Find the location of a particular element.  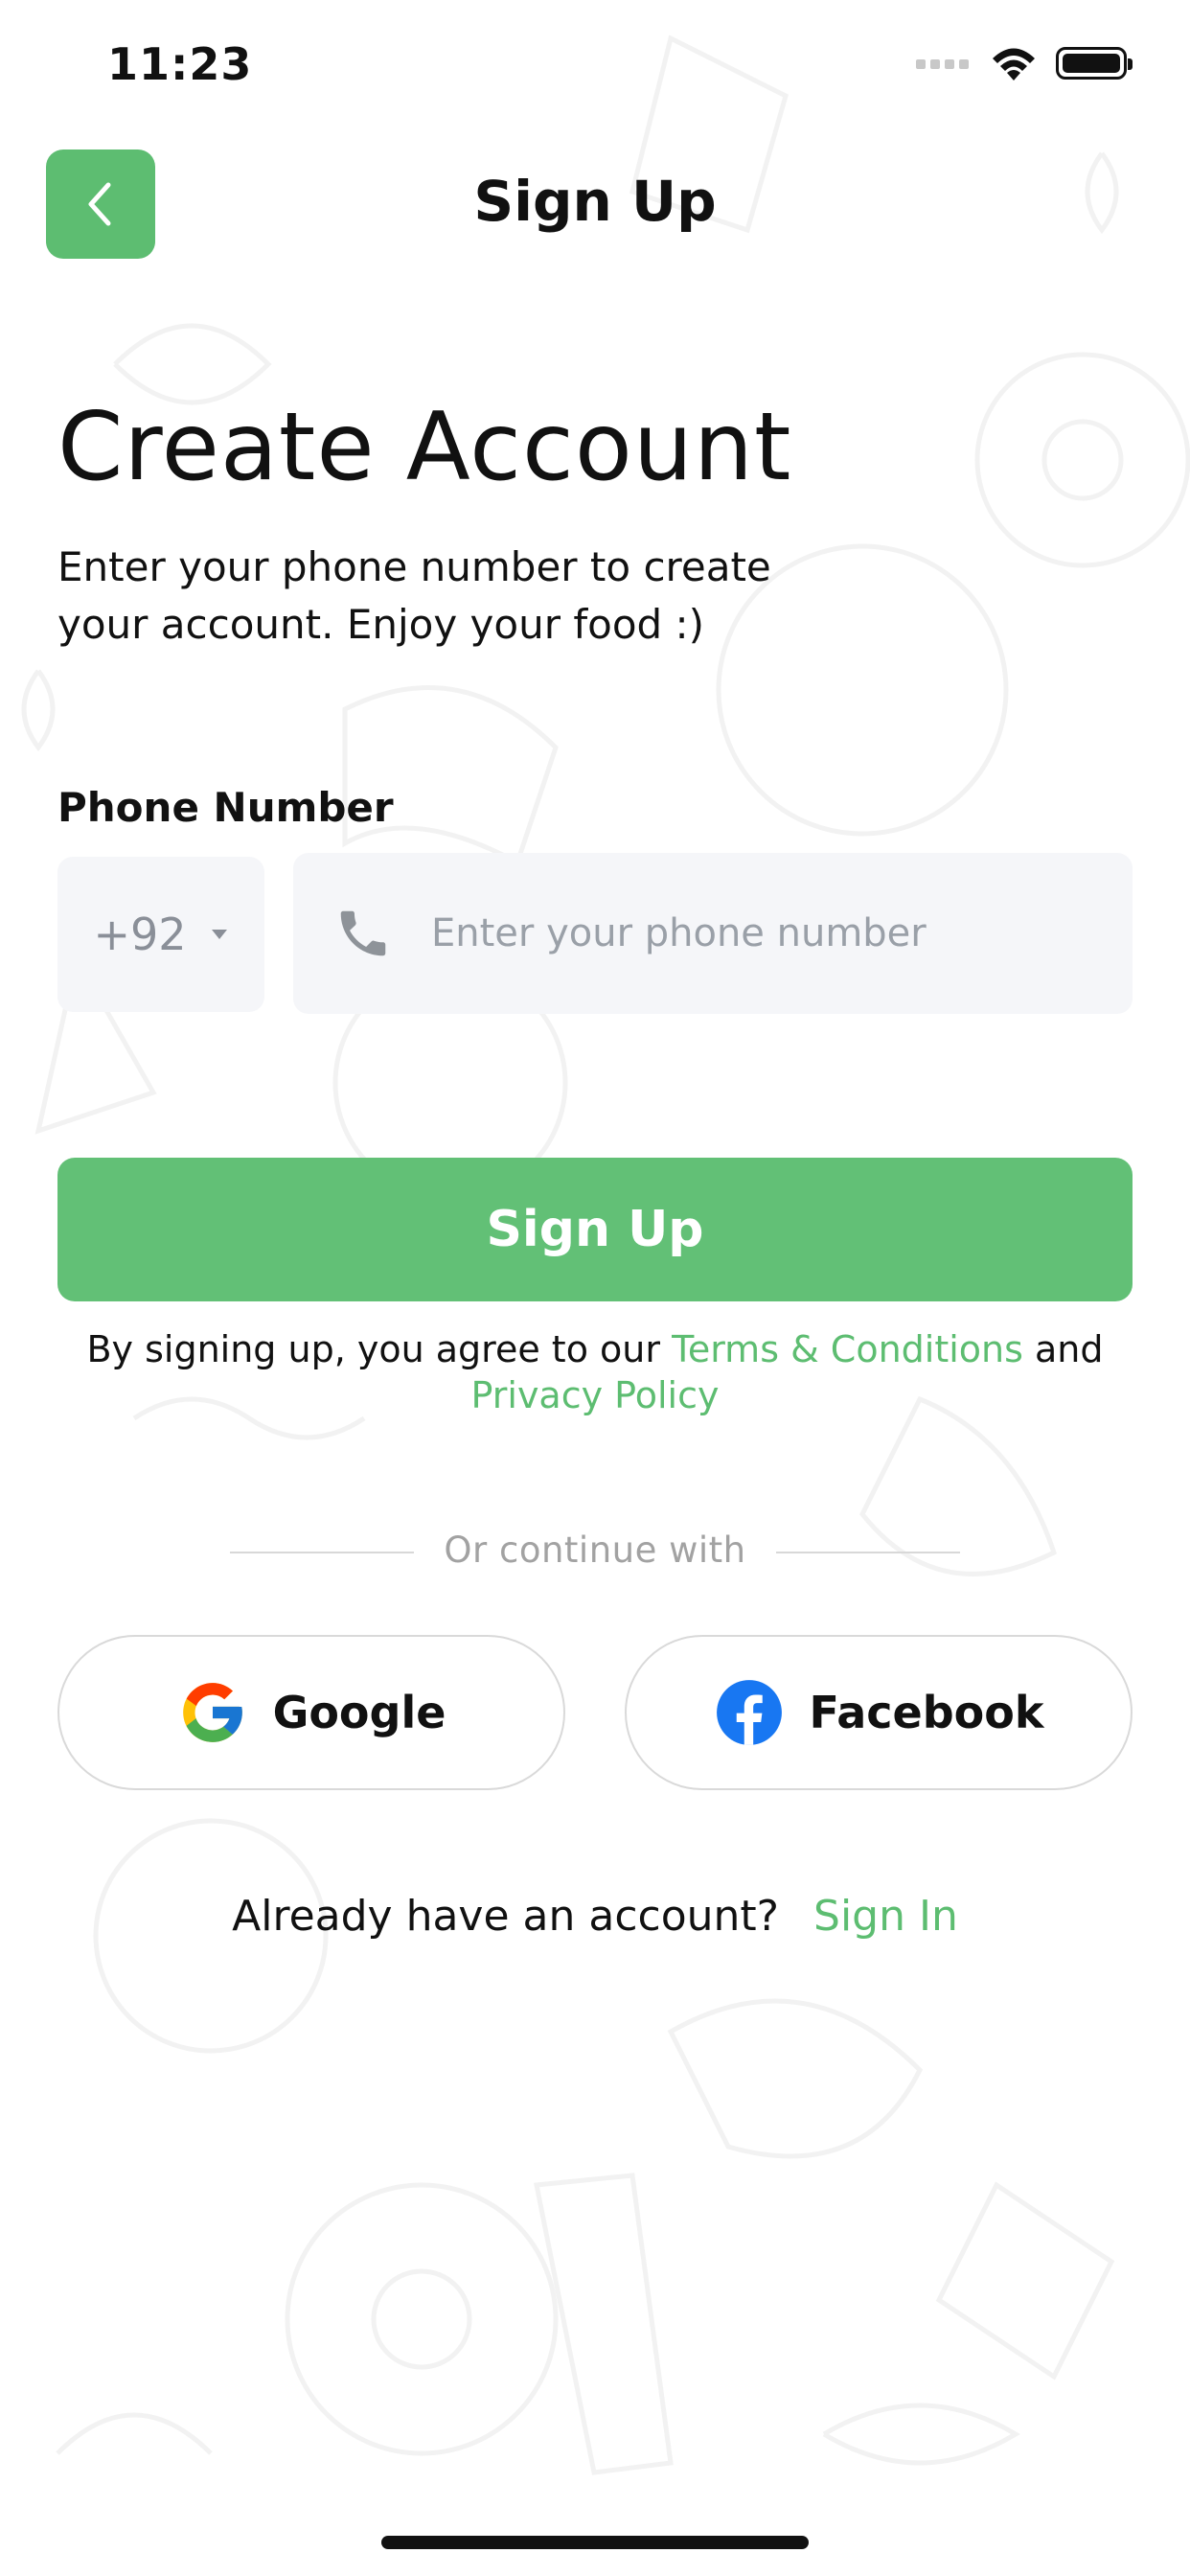

subtitle-line-1: Enter your phone number to create is located at coordinates (414, 566).